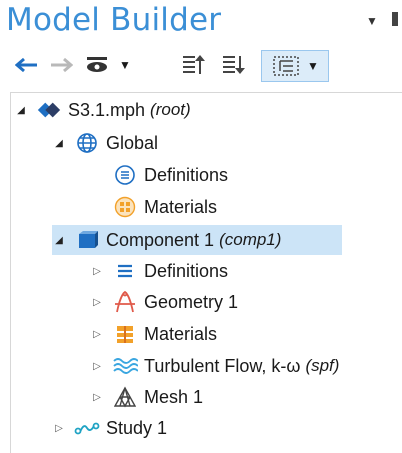 The image size is (402, 453). Describe the element at coordinates (170, 109) in the screenshot. I see `tree-tag: (root)` at that location.